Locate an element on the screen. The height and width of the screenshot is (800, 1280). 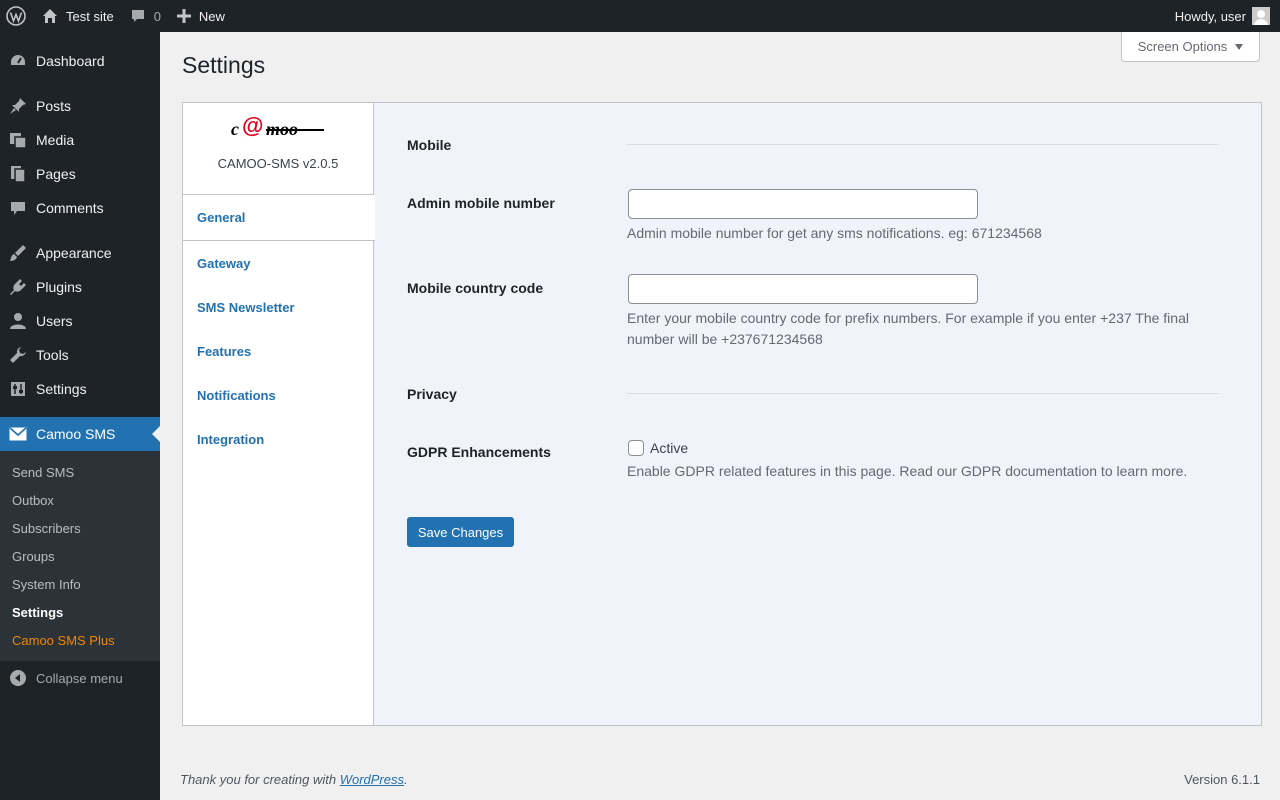
plugin-icon is located at coordinates (18, 287).